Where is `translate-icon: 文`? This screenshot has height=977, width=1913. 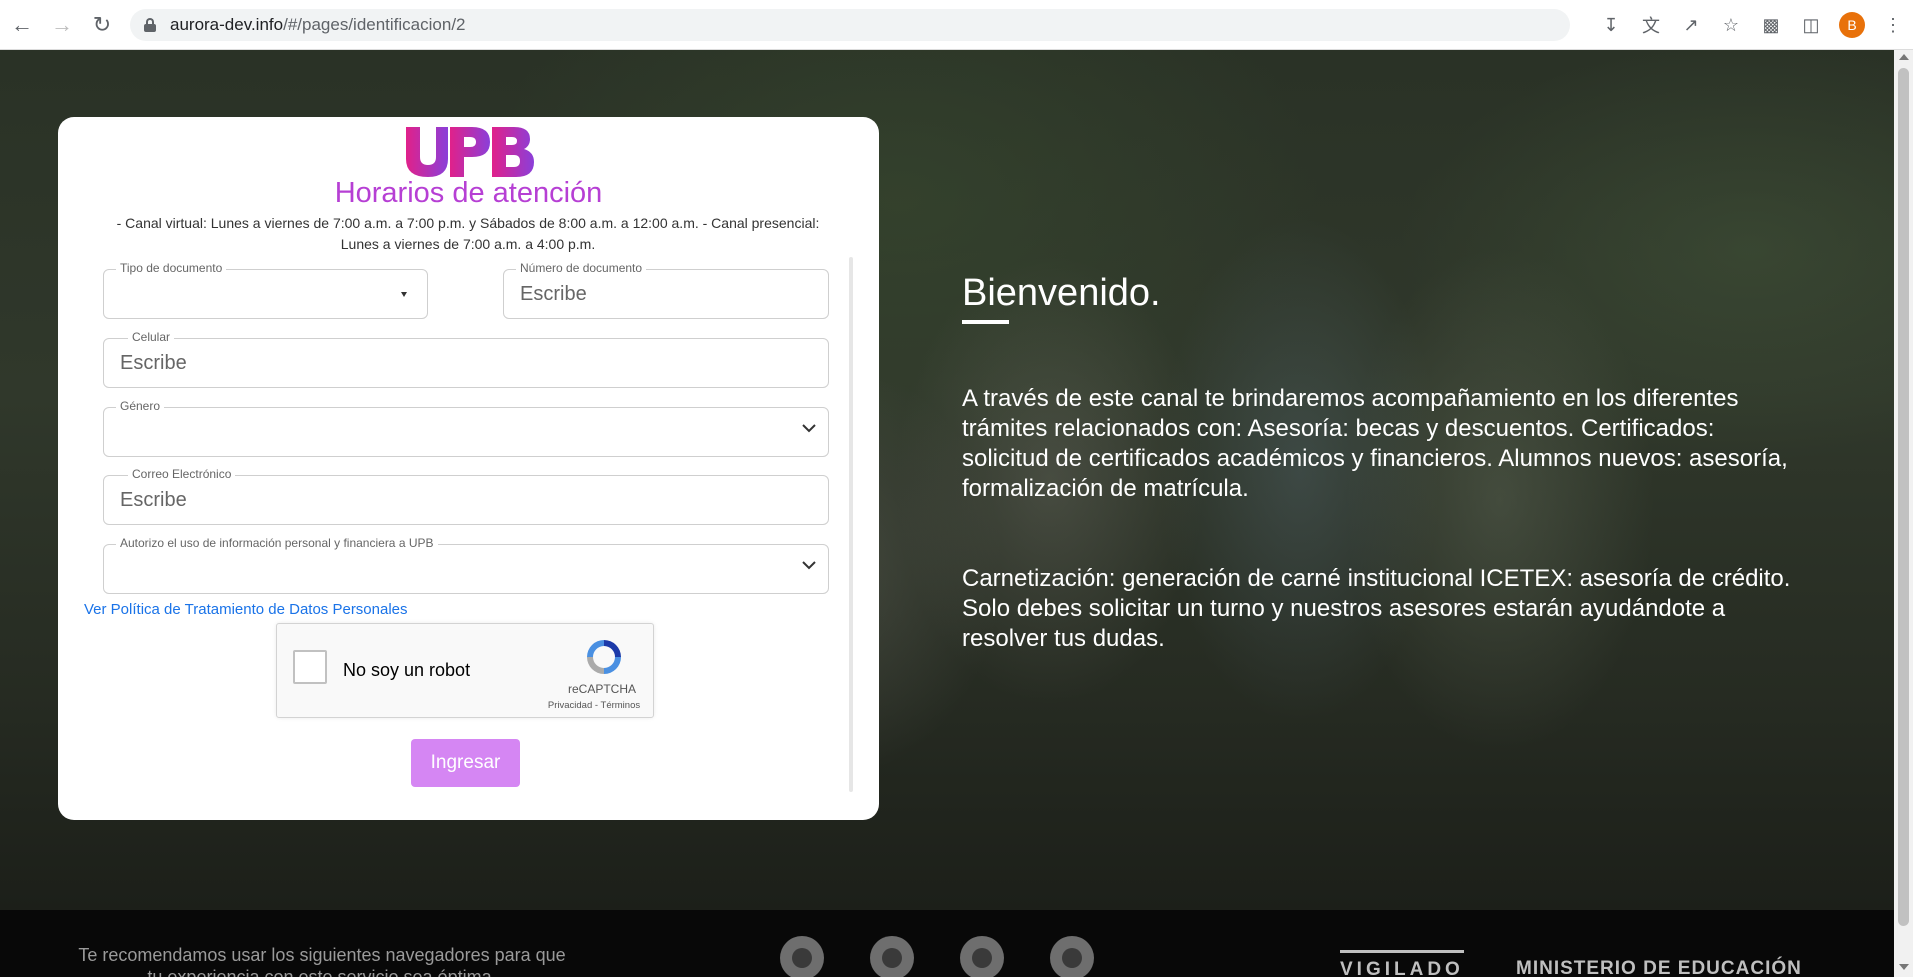
translate-icon: 文 is located at coordinates (1651, 25).